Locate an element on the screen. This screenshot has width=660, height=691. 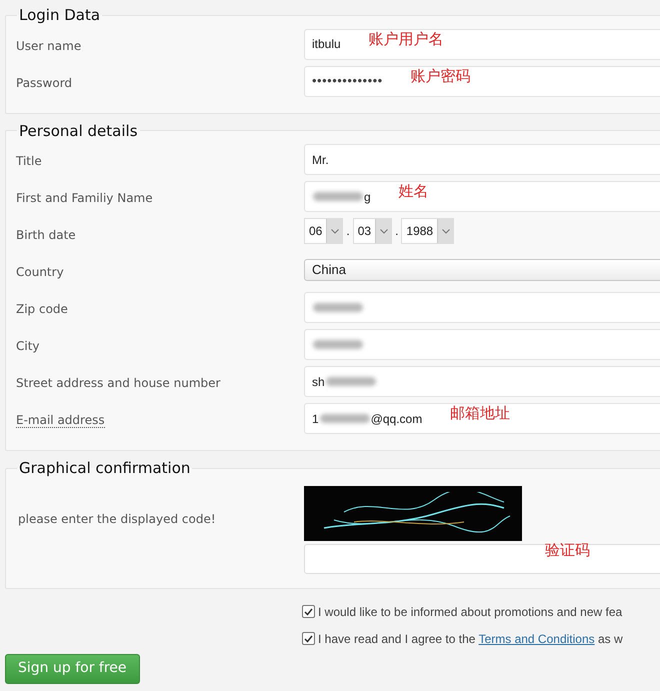
field-label: Street address and house number is located at coordinates (118, 383).